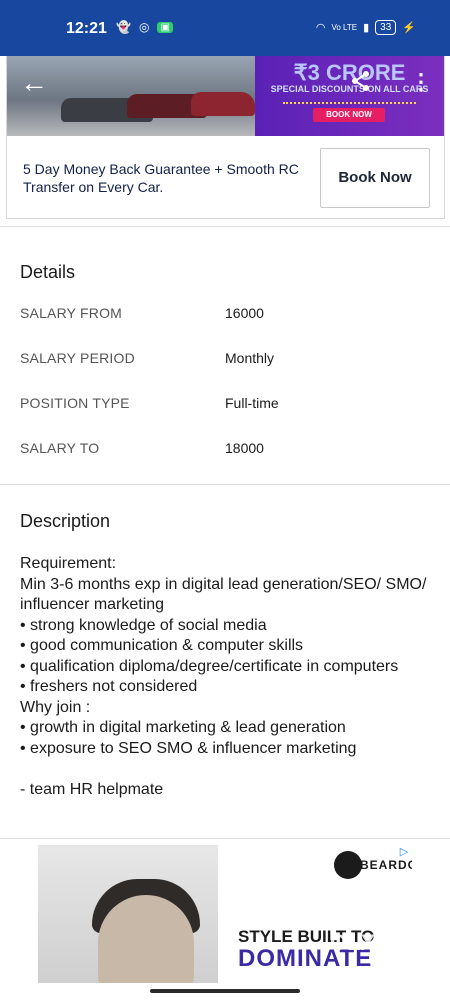 This screenshot has height=1000, width=450. I want to click on ad-choices-icon: ▷, so click(404, 852).